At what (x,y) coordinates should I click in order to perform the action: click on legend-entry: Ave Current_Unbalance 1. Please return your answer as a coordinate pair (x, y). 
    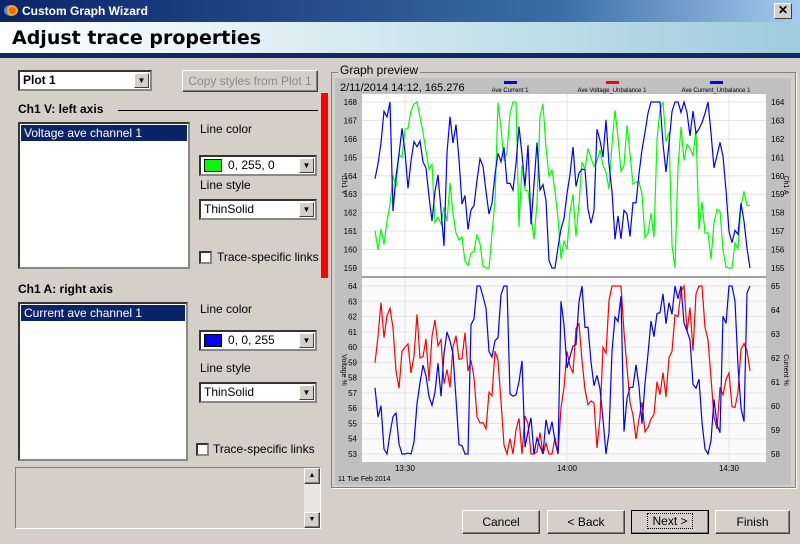
    Looking at the image, I should click on (717, 91).